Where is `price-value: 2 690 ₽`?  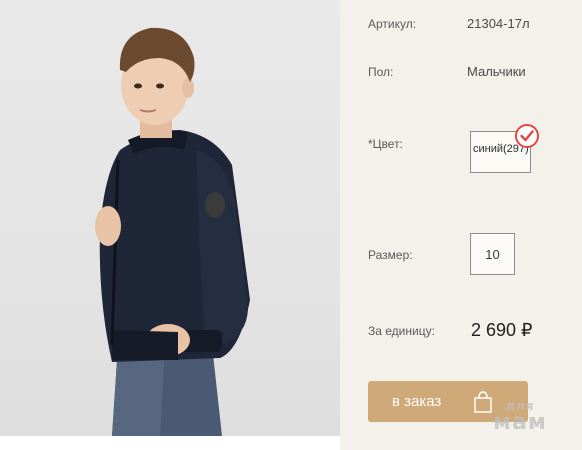
price-value: 2 690 ₽ is located at coordinates (502, 330).